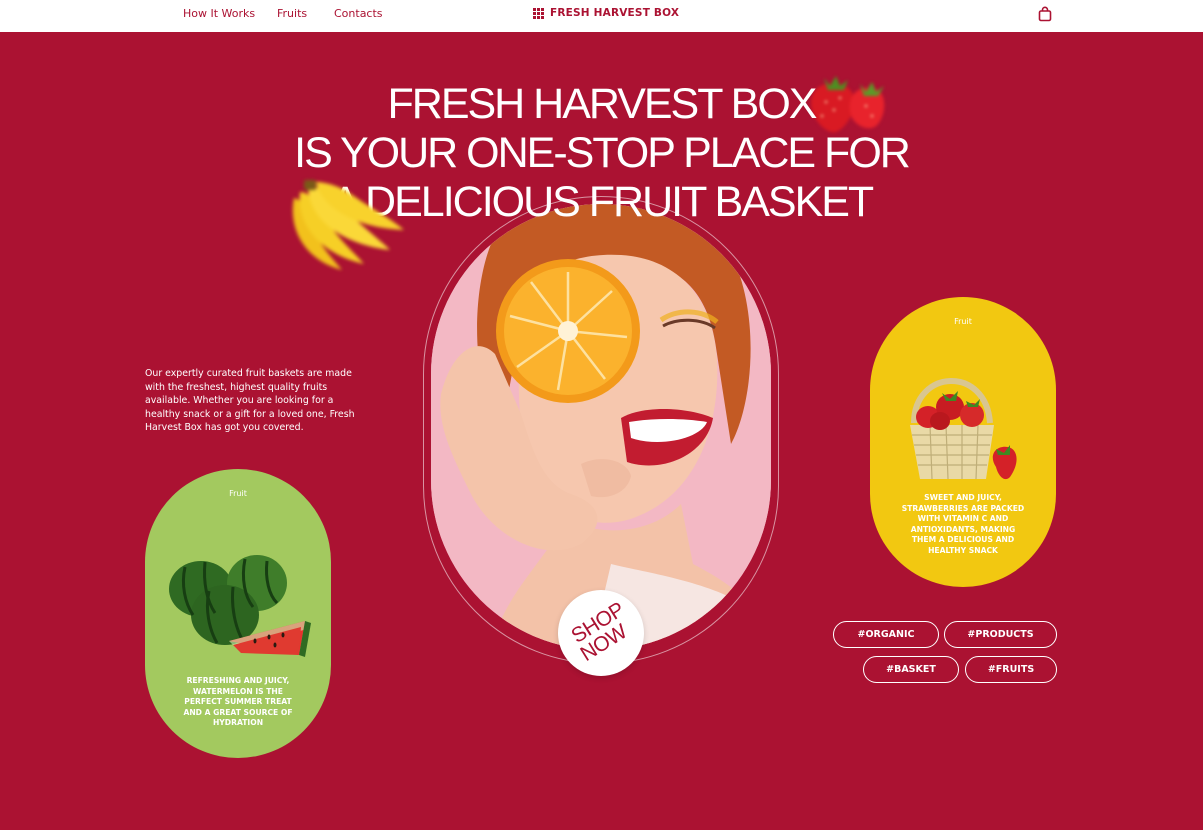  Describe the element at coordinates (602, 202) in the screenshot. I see `headline-line-3: A DELICIOUS FRUIT BASKET` at that location.